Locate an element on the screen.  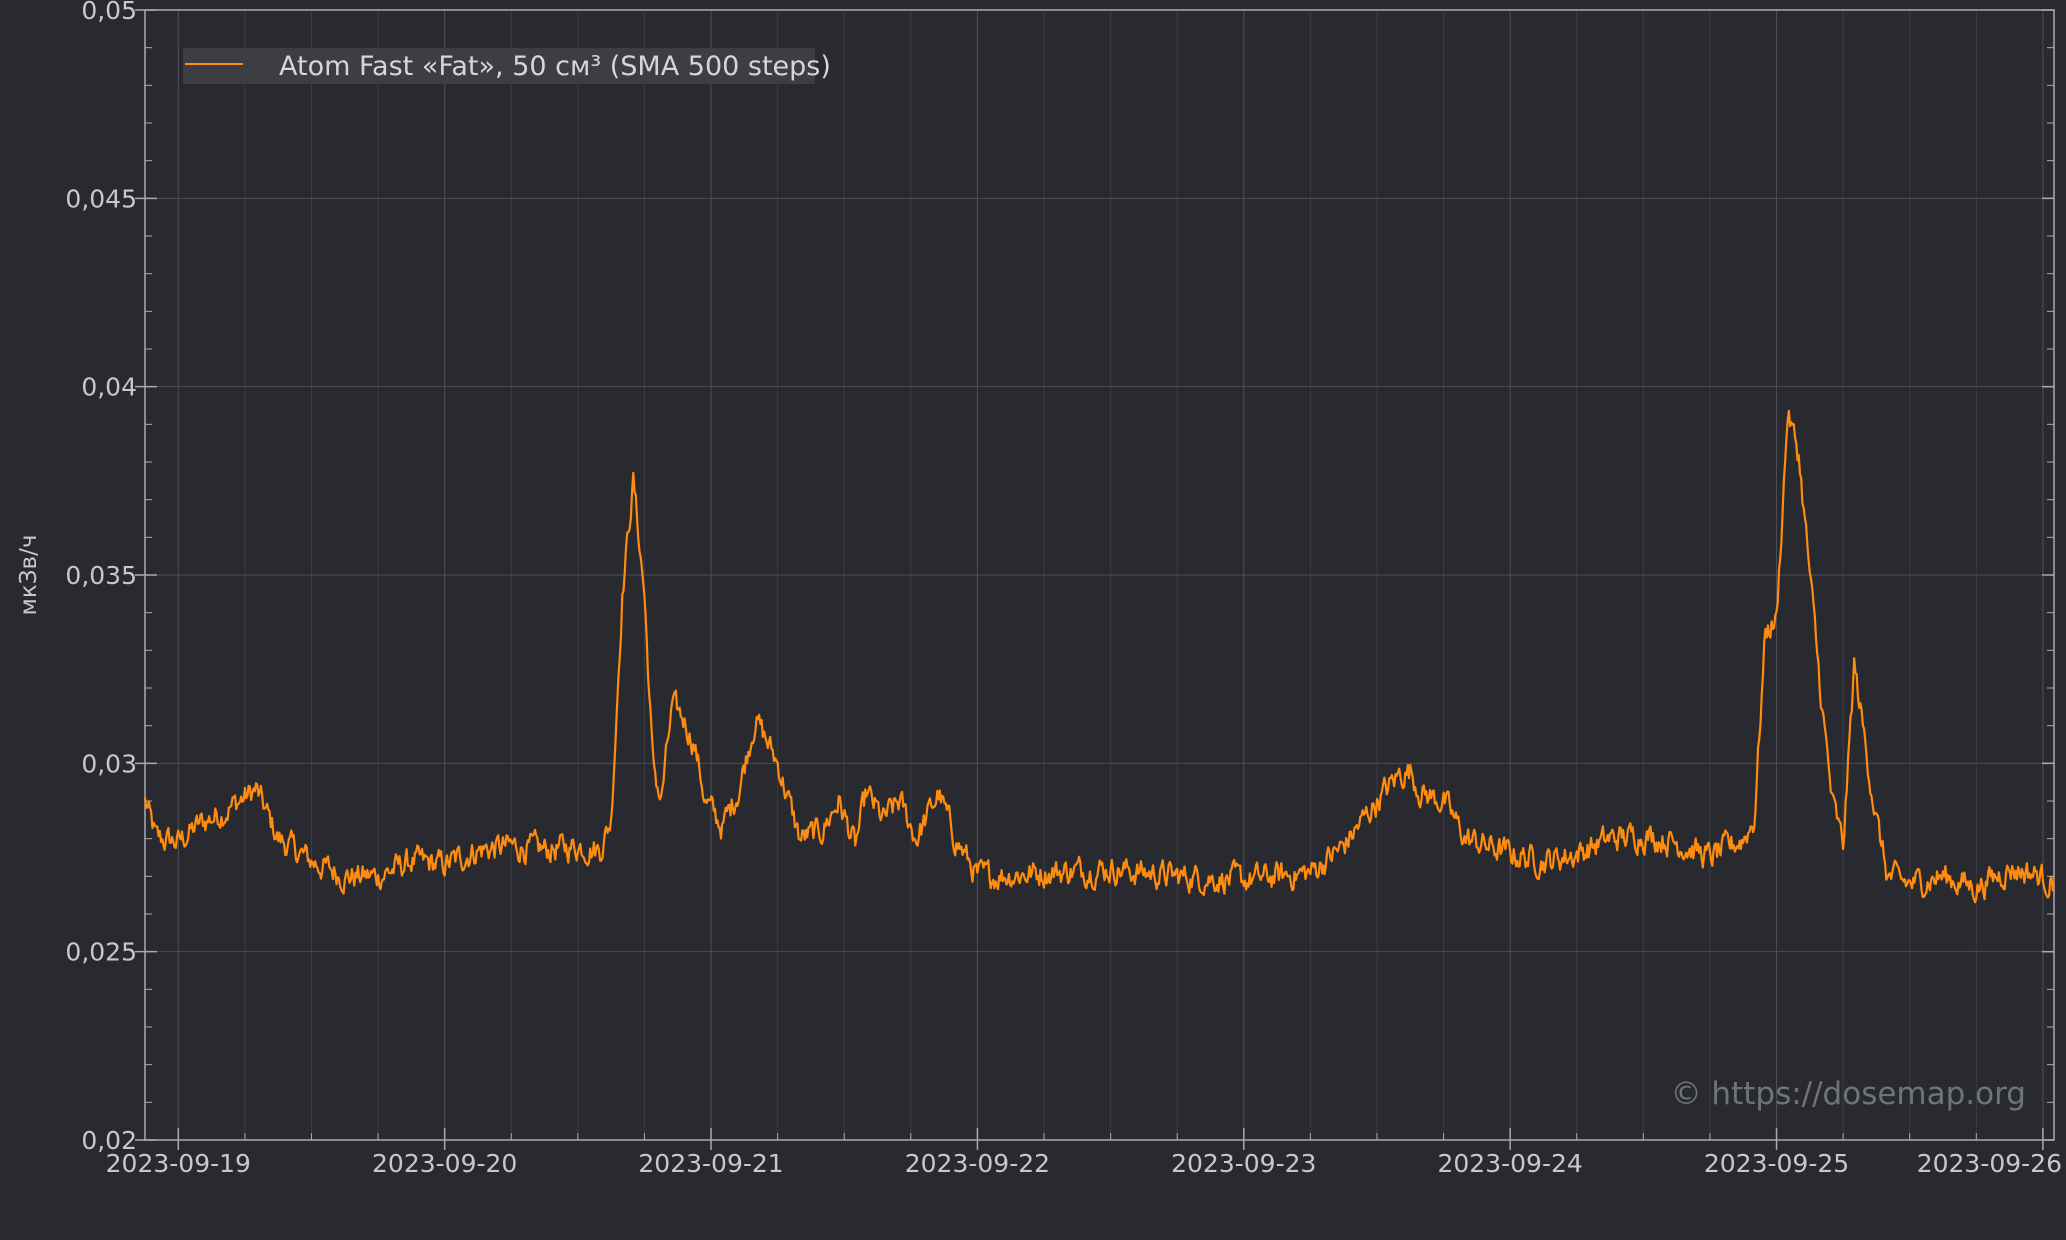
y-tick-label: 0,045 is located at coordinates (101, 198).